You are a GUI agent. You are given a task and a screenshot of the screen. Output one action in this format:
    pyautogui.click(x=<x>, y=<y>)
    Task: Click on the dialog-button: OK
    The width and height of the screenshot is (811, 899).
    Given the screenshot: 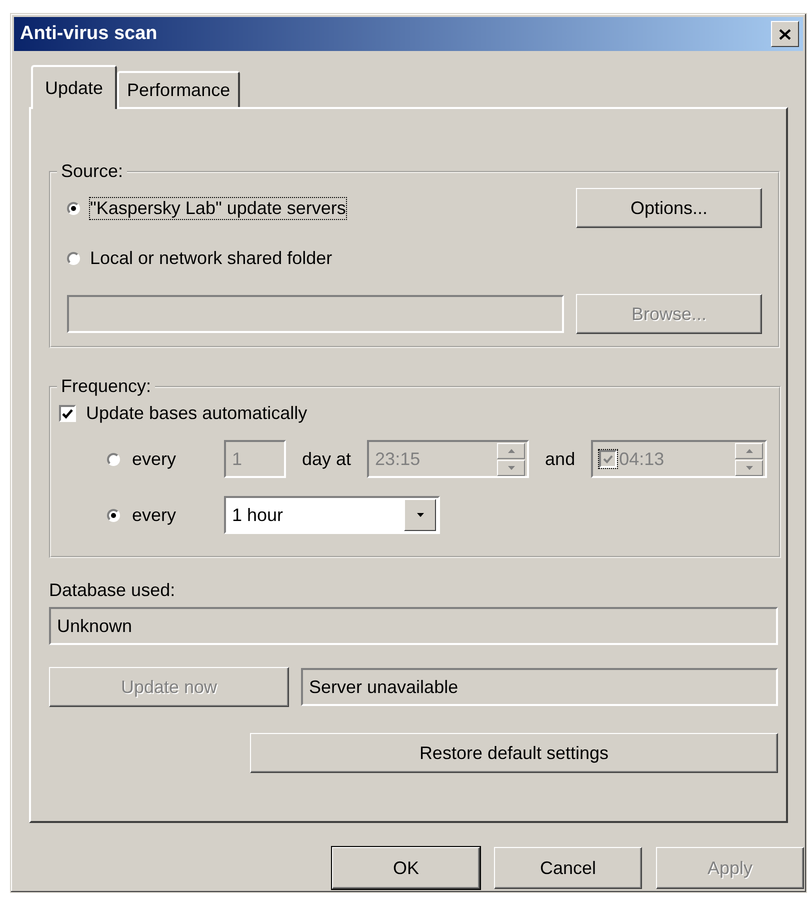 What is the action you would take?
    pyautogui.click(x=406, y=868)
    